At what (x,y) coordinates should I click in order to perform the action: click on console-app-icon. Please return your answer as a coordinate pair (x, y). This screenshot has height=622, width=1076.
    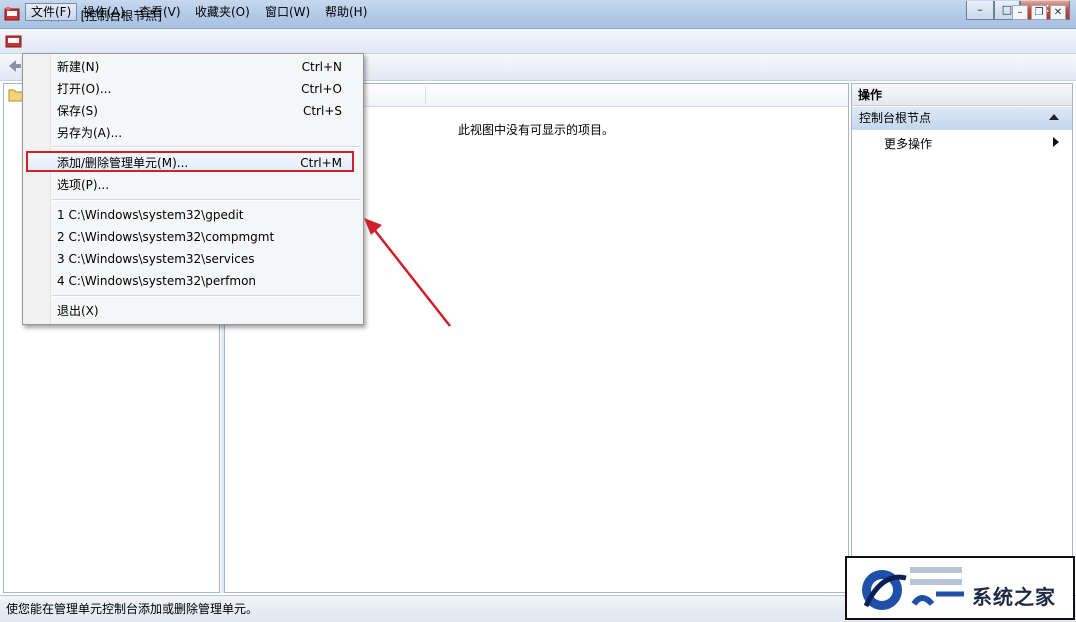
    Looking at the image, I should click on (12, 14).